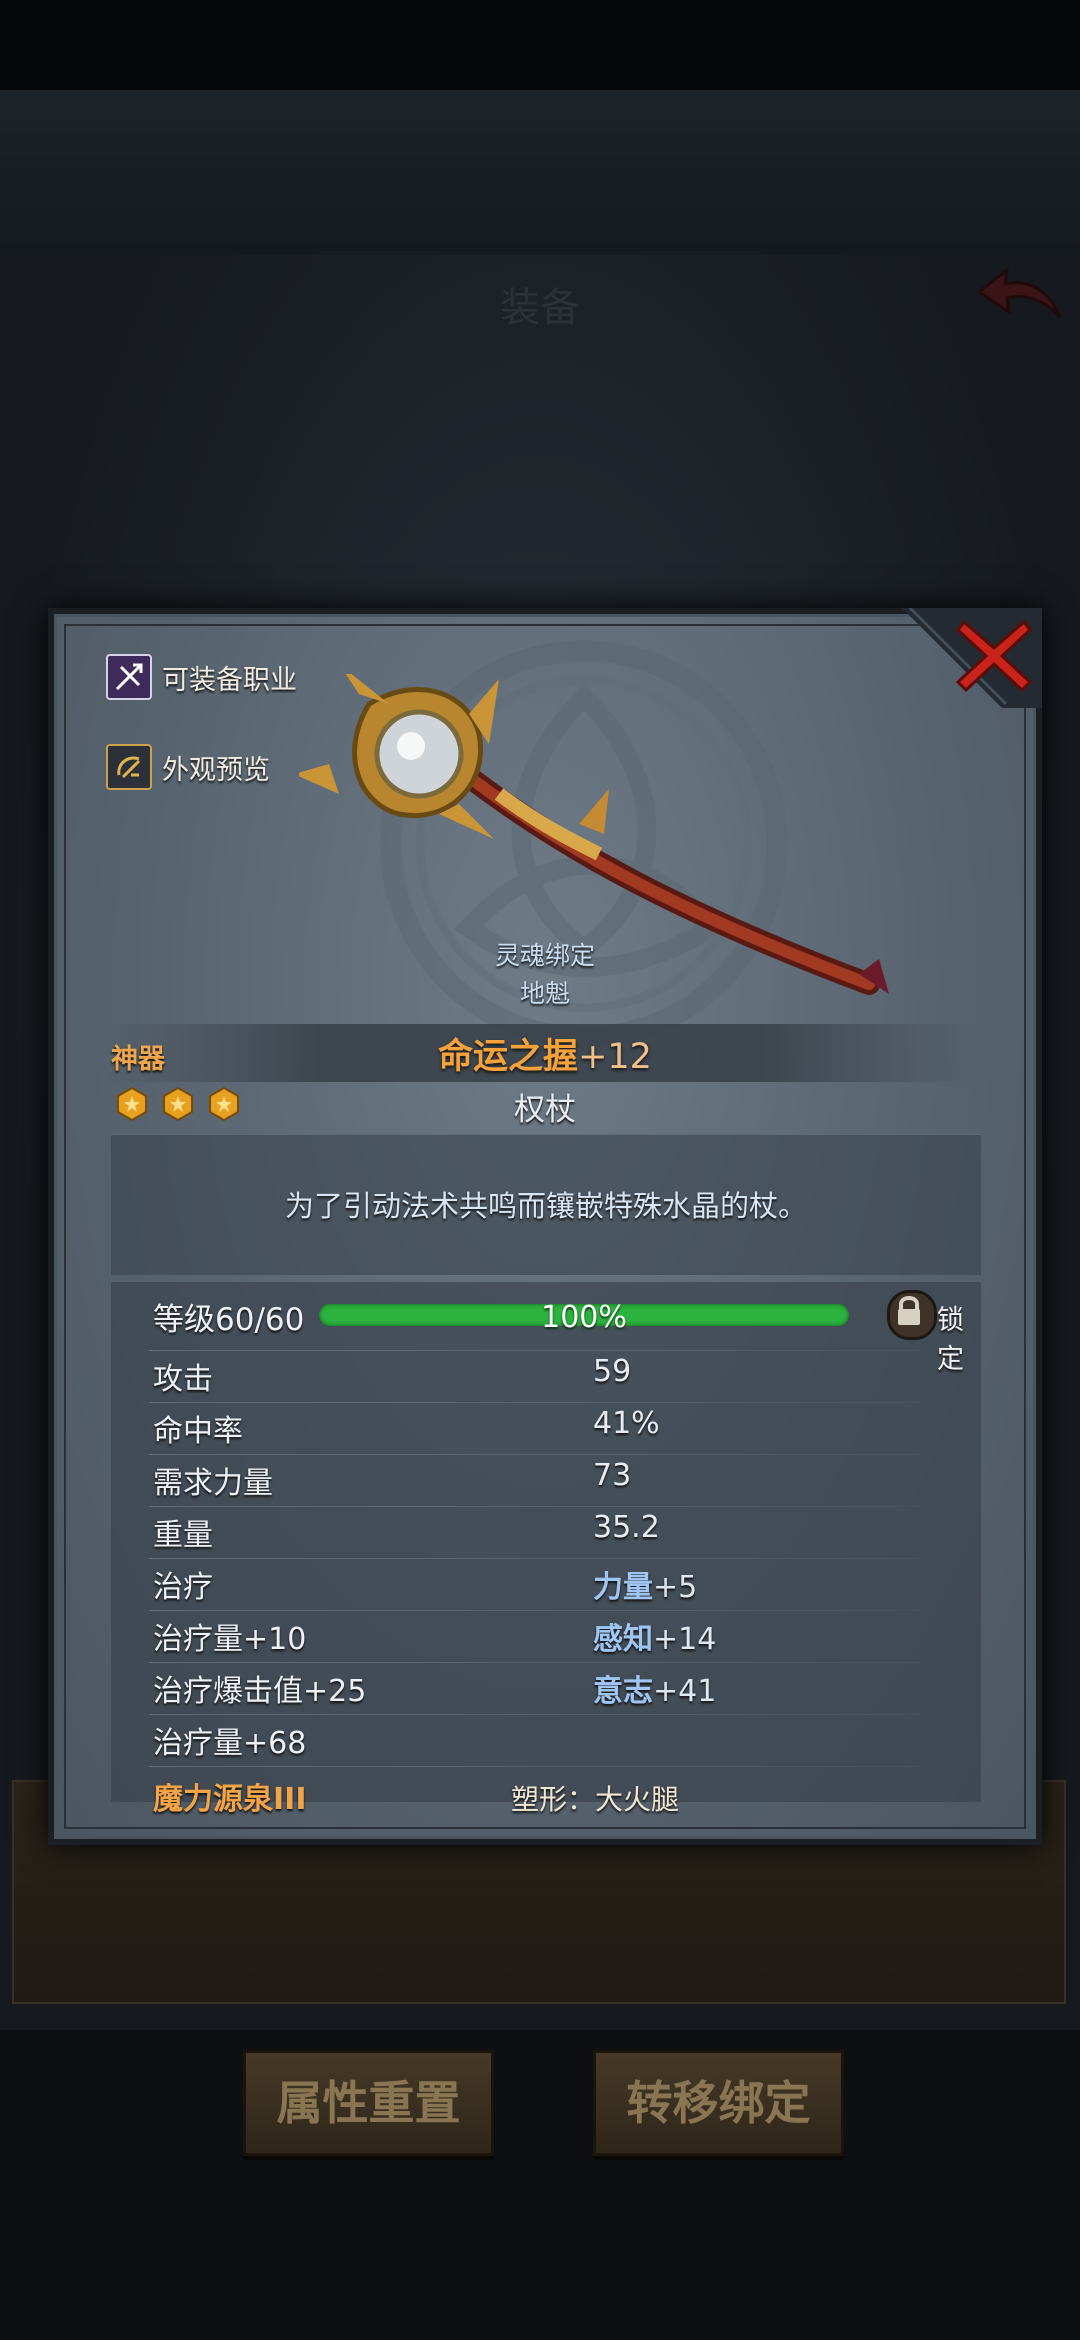  I want to click on effect-right: 意志+41, so click(655, 1691).